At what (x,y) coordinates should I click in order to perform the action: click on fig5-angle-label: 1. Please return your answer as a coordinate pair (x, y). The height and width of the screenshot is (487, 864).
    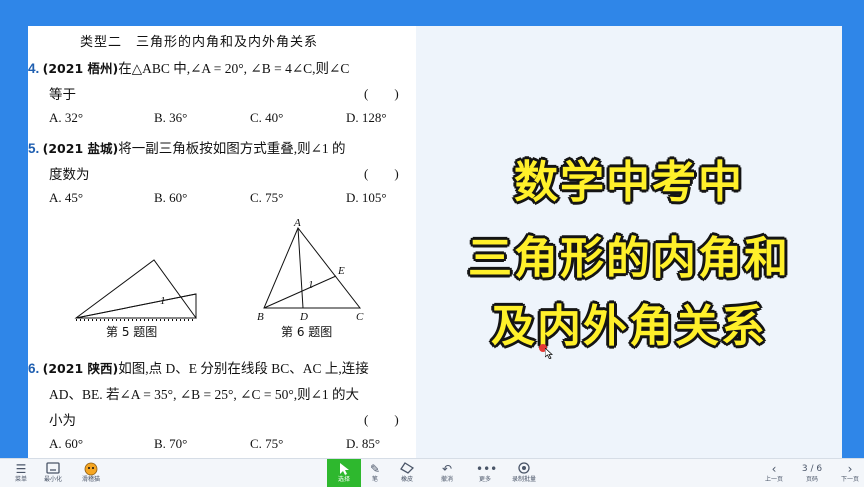
    Looking at the image, I should click on (163, 301).